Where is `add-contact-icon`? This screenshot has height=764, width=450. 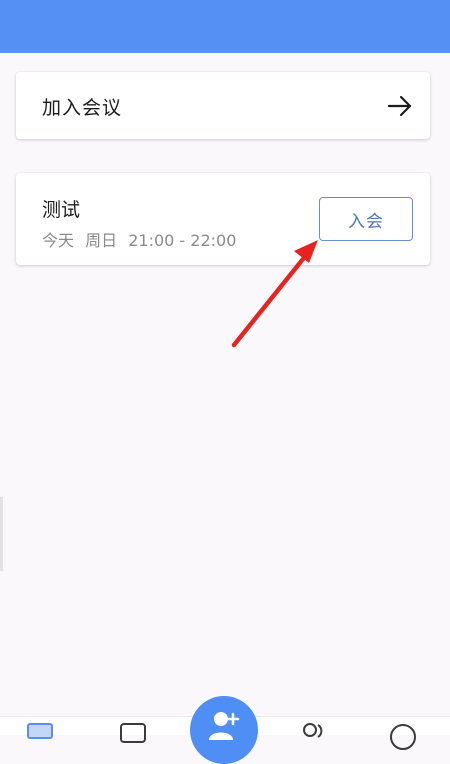
add-contact-icon is located at coordinates (224, 726).